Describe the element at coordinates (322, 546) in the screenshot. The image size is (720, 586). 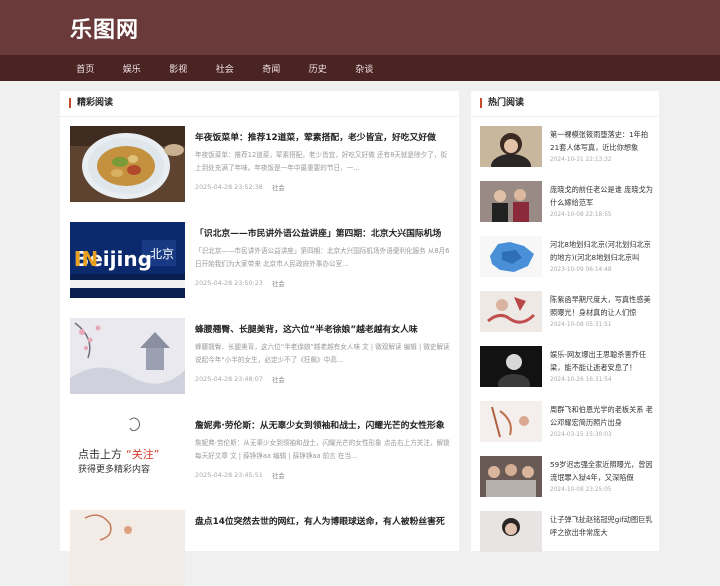
I see `article-summary` at that location.